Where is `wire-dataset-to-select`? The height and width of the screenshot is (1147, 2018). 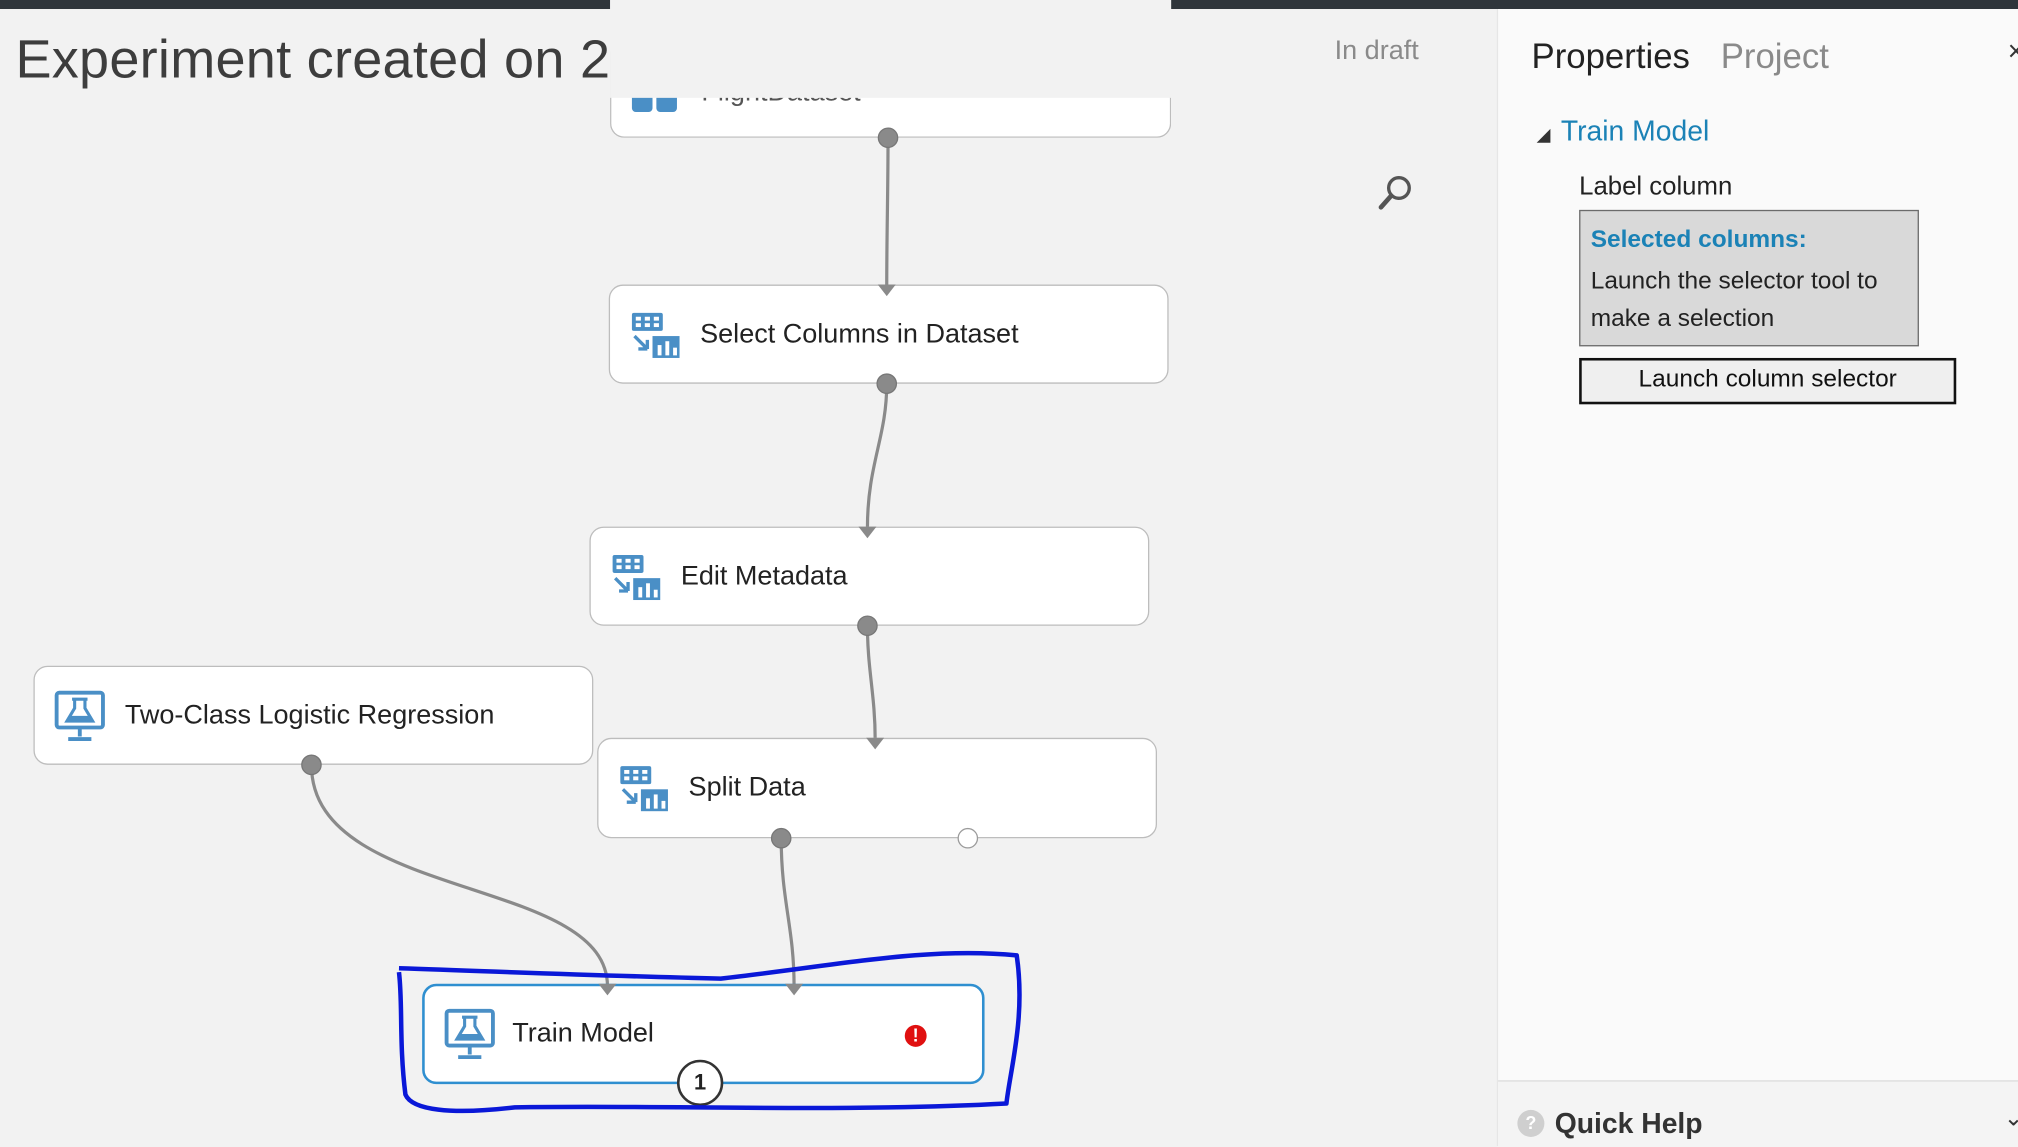
wire-dataset-to-select is located at coordinates (887, 211).